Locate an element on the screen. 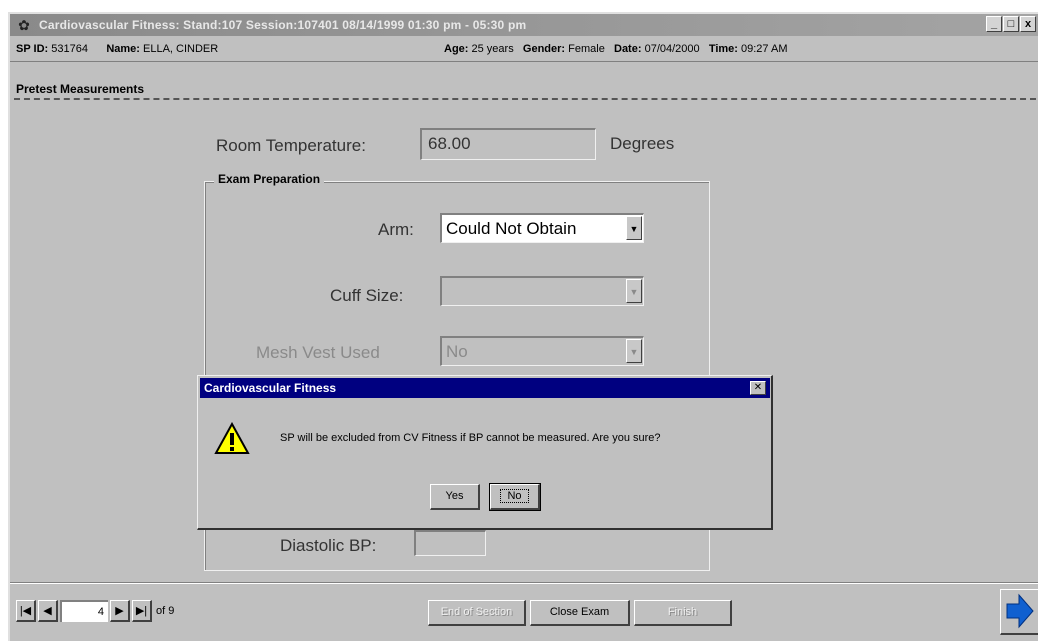 The height and width of the screenshot is (641, 1038). page-navigator: |◀ ◀ 4 ▶ ▶| of 9 is located at coordinates (95, 611).